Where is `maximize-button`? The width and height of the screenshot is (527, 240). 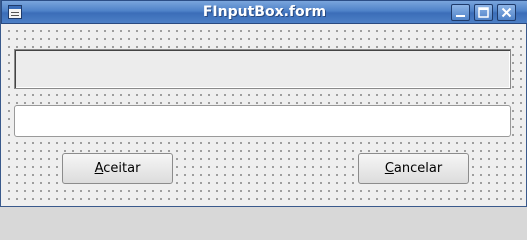
maximize-button is located at coordinates (483, 12).